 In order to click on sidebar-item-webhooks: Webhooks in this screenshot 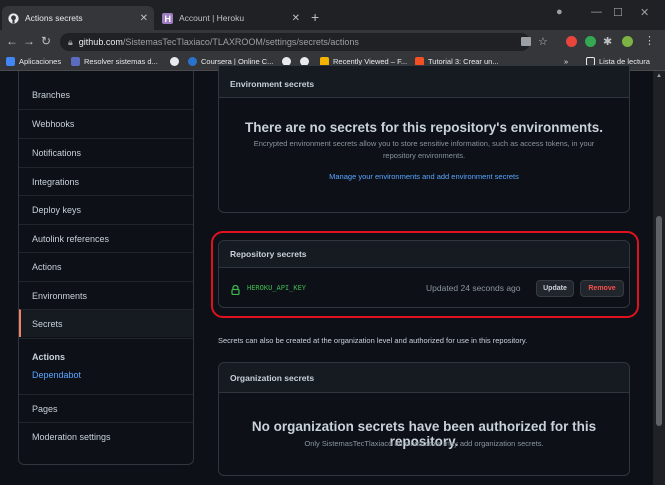, I will do `click(106, 123)`.